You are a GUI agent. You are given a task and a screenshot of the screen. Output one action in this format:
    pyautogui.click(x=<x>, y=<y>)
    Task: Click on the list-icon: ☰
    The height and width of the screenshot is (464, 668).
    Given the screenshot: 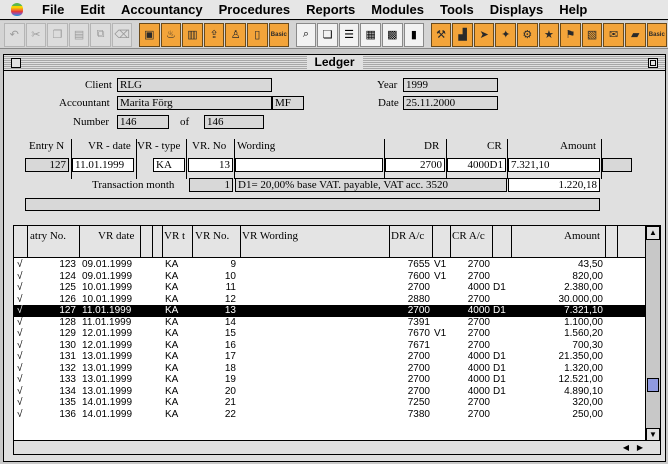 What is the action you would take?
    pyautogui.click(x=349, y=34)
    